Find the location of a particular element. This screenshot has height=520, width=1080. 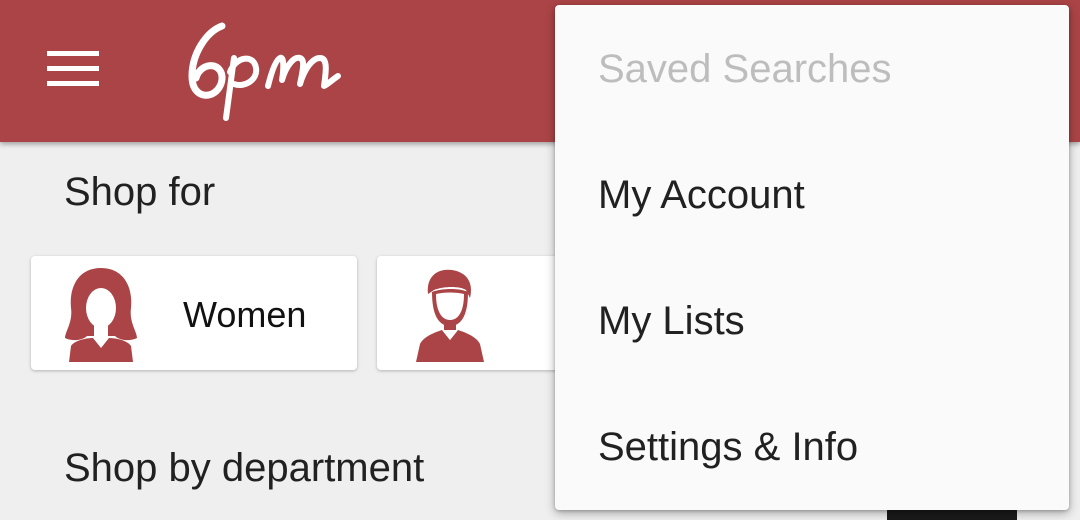

menu-item-saved-searches: Saved Searches is located at coordinates (812, 68).